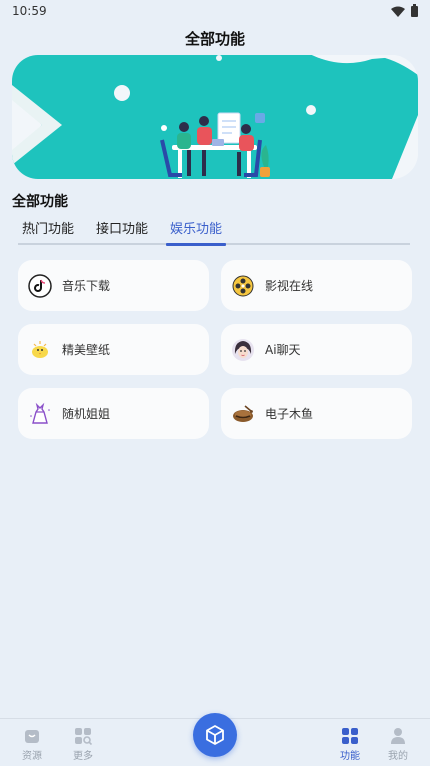  I want to click on feature-card-ai-chat: Ai聊天, so click(316, 349).